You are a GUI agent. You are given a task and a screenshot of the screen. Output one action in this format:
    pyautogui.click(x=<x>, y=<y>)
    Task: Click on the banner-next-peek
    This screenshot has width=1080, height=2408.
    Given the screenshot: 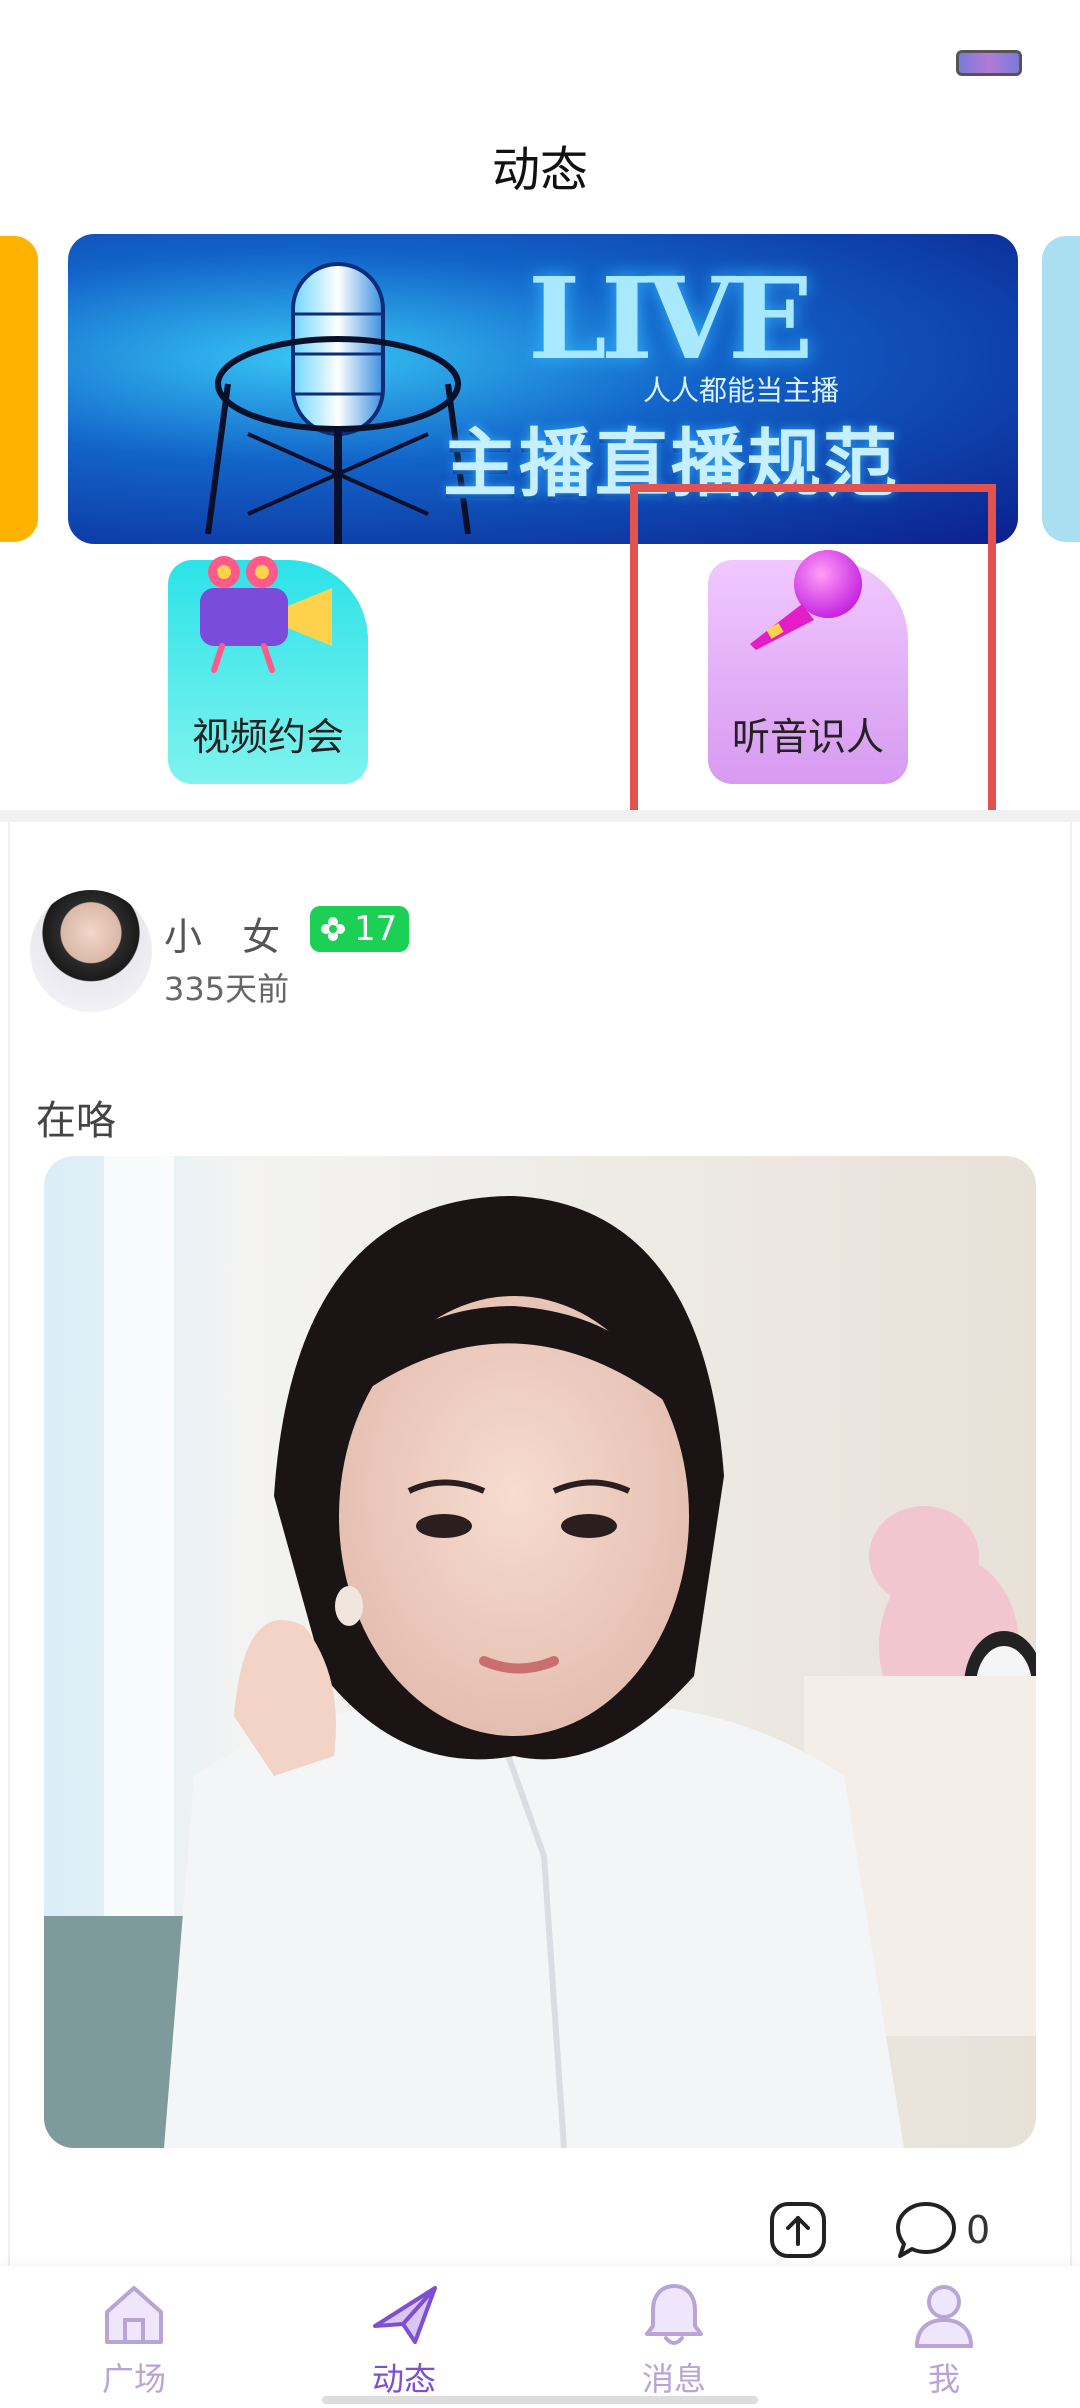 What is the action you would take?
    pyautogui.click(x=1061, y=389)
    